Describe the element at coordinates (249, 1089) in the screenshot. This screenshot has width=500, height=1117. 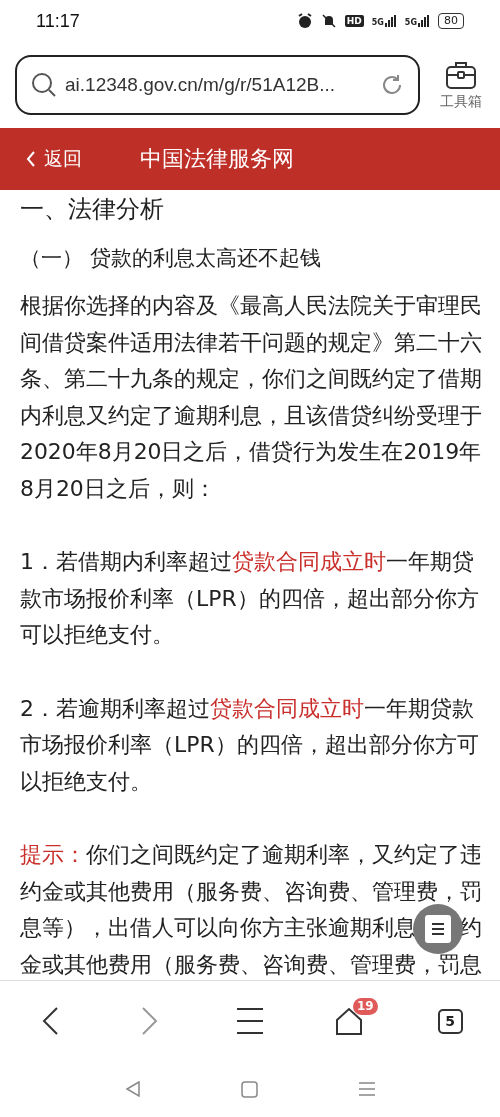
I see `home-icon` at that location.